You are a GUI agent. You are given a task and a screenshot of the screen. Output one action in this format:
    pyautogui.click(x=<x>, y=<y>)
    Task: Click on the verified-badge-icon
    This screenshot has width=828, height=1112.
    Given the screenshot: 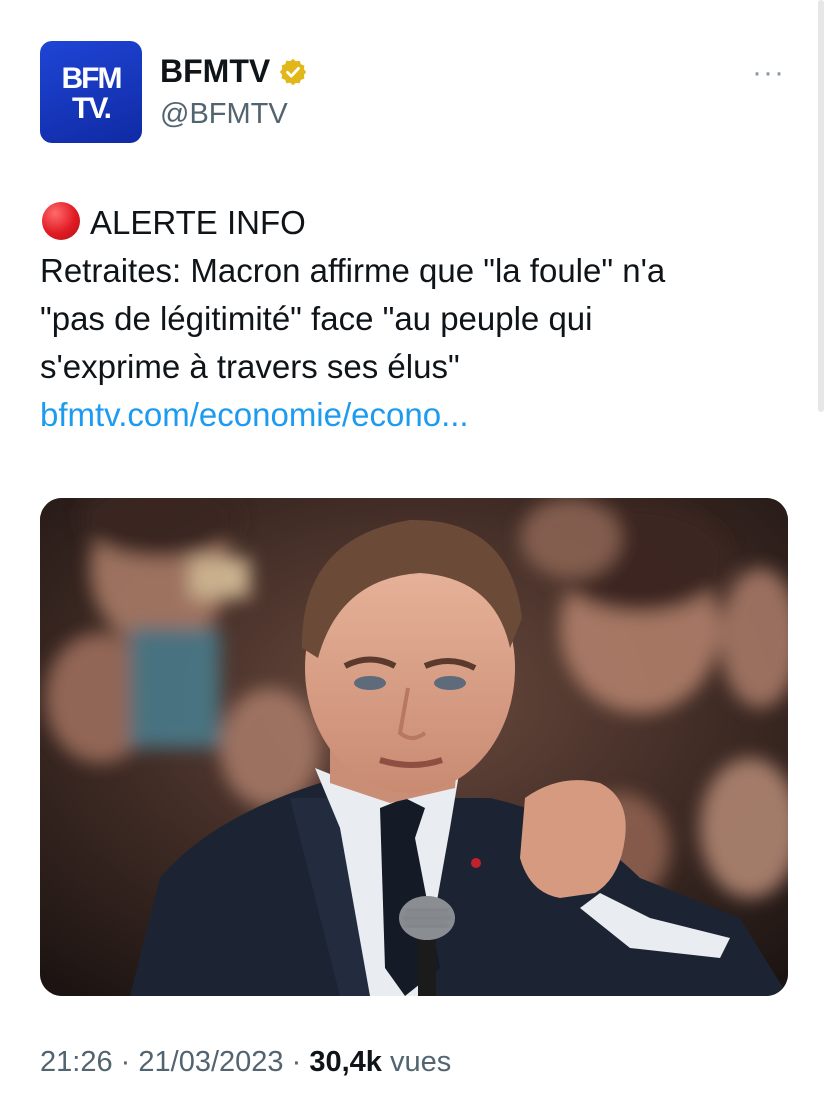 What is the action you would take?
    pyautogui.click(x=293, y=71)
    